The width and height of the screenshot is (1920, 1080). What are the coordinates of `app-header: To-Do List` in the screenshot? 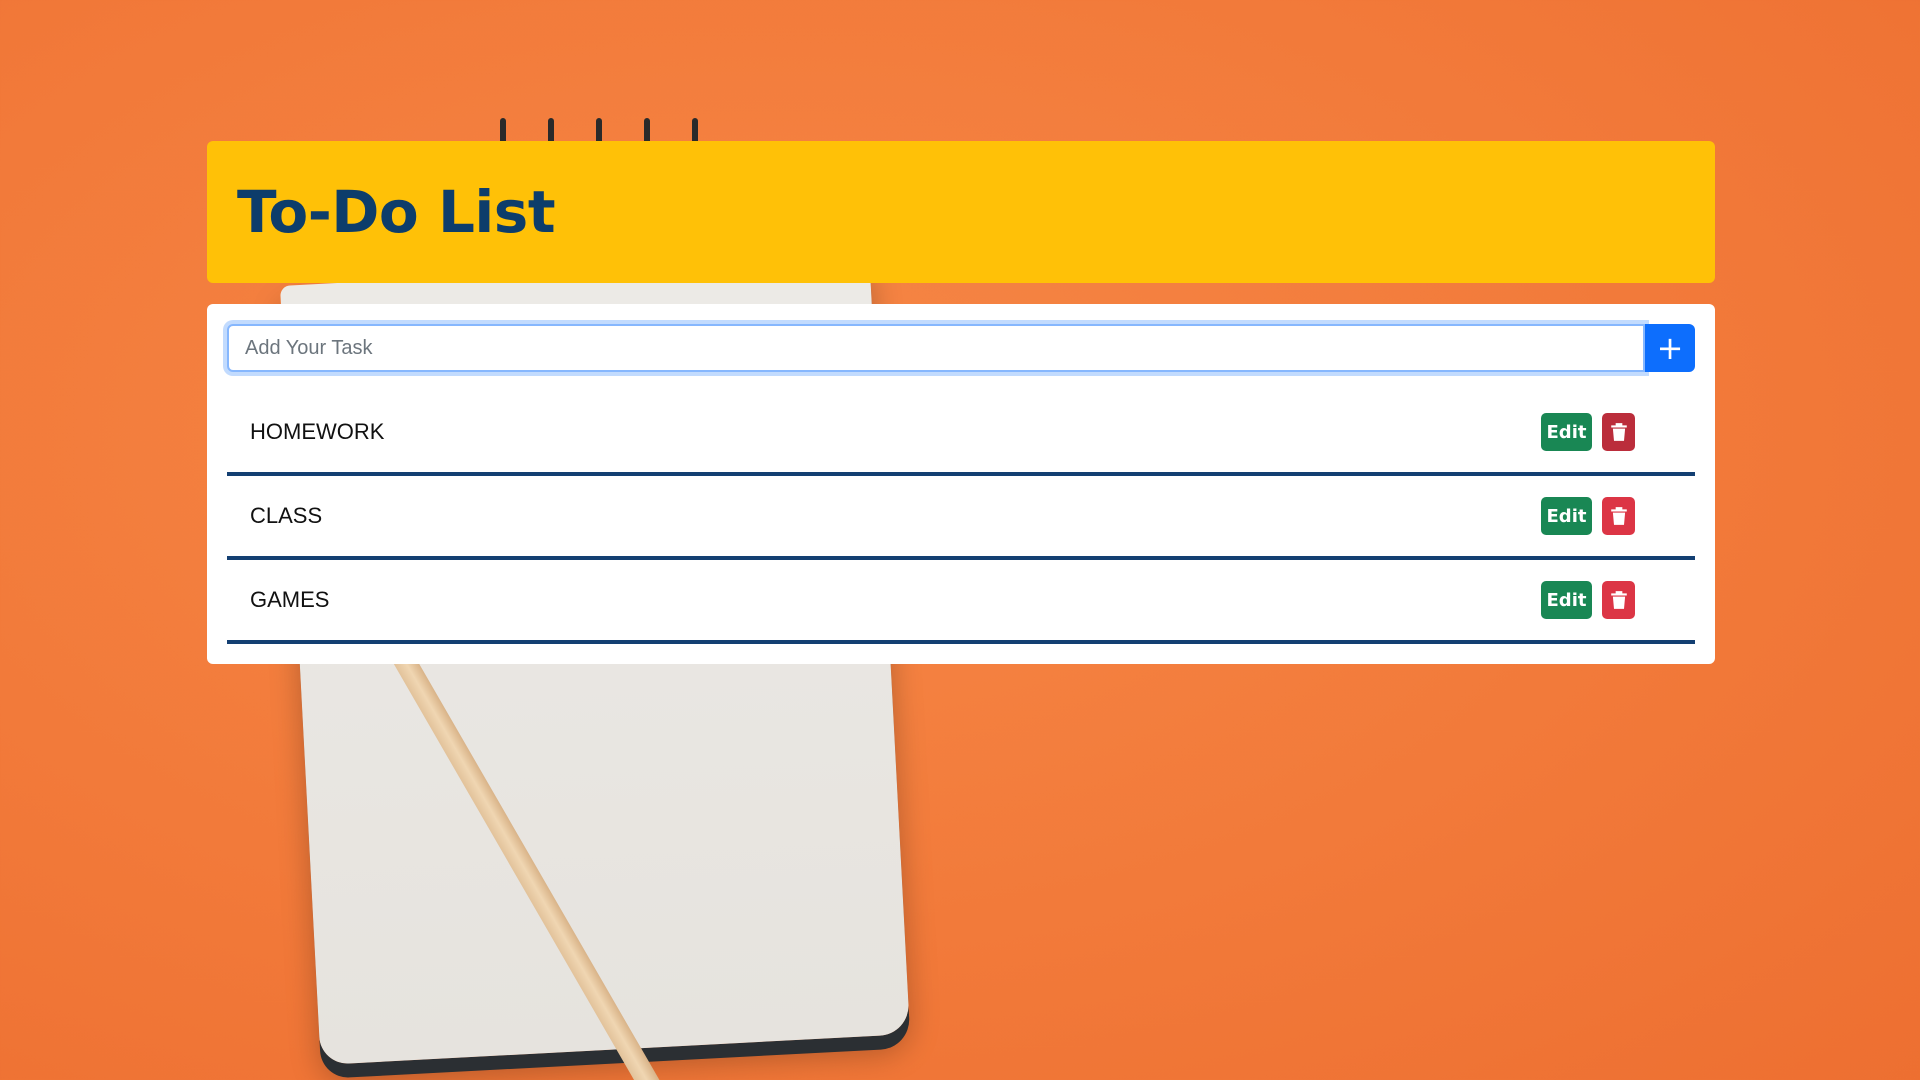 It's located at (961, 212).